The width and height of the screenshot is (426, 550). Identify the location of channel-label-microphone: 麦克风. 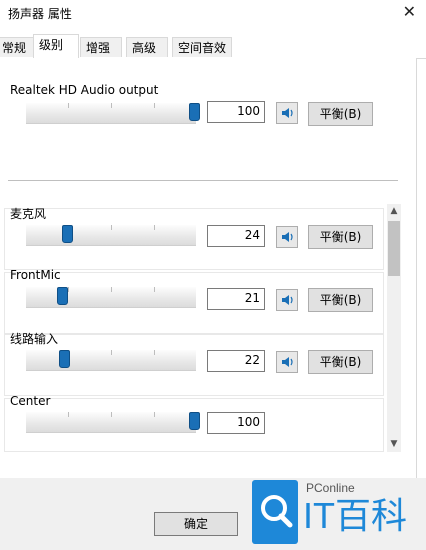
(28, 214).